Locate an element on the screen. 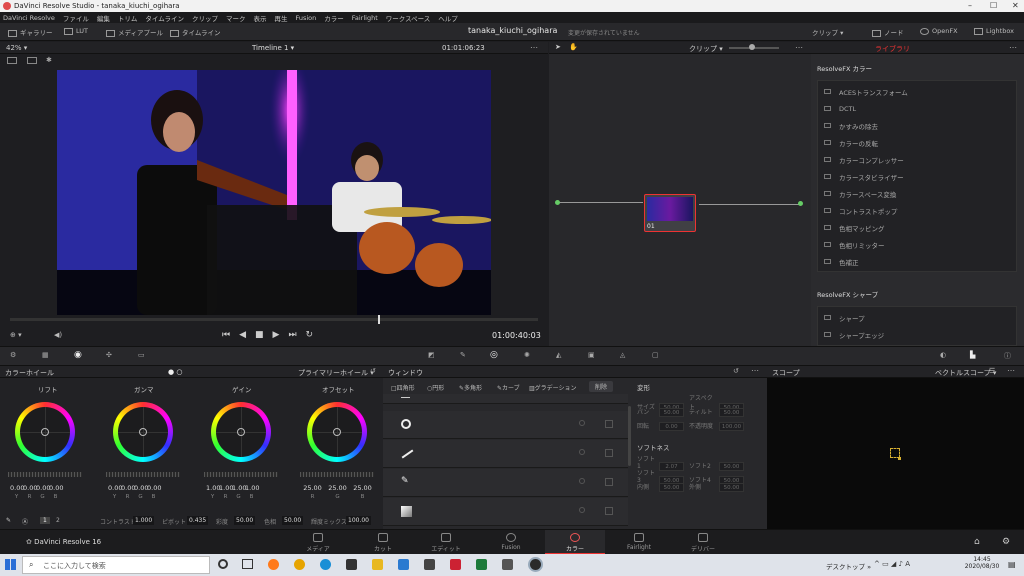  scope-options-icon: ⋯ is located at coordinates (1011, 370).